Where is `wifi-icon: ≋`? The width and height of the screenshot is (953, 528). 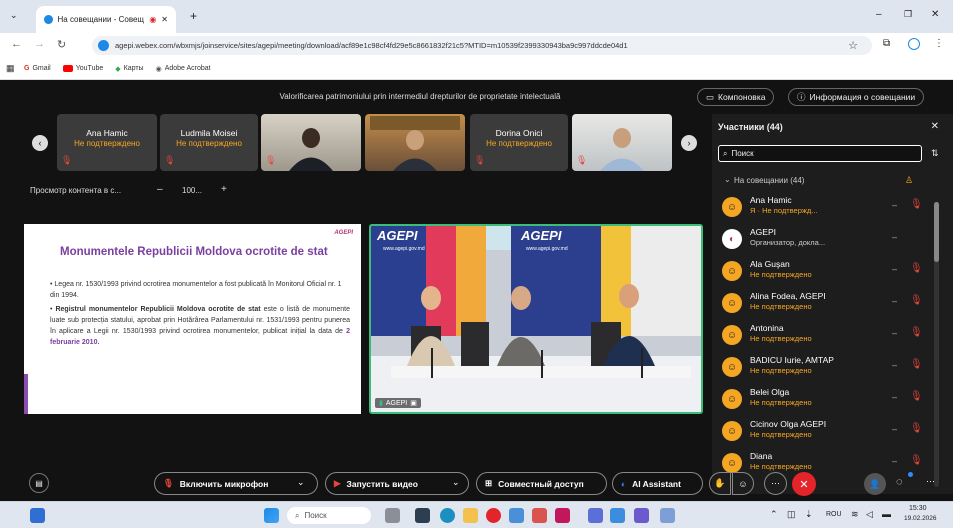 wifi-icon: ≋ is located at coordinates (855, 514).